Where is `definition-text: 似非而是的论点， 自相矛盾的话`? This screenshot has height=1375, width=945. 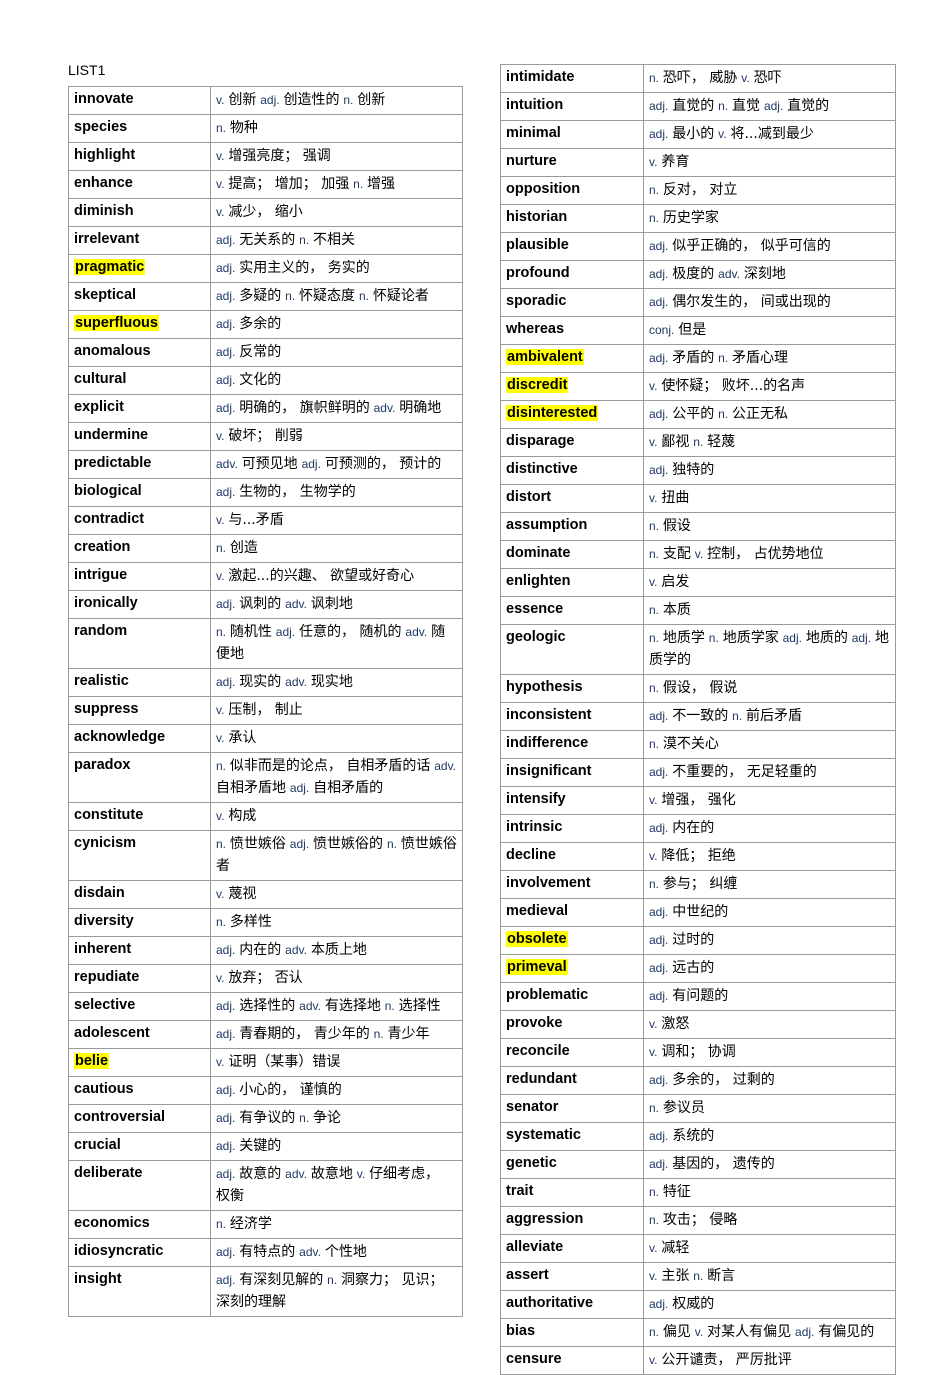 definition-text: 似非而是的论点， 自相矛盾的话 is located at coordinates (330, 766).